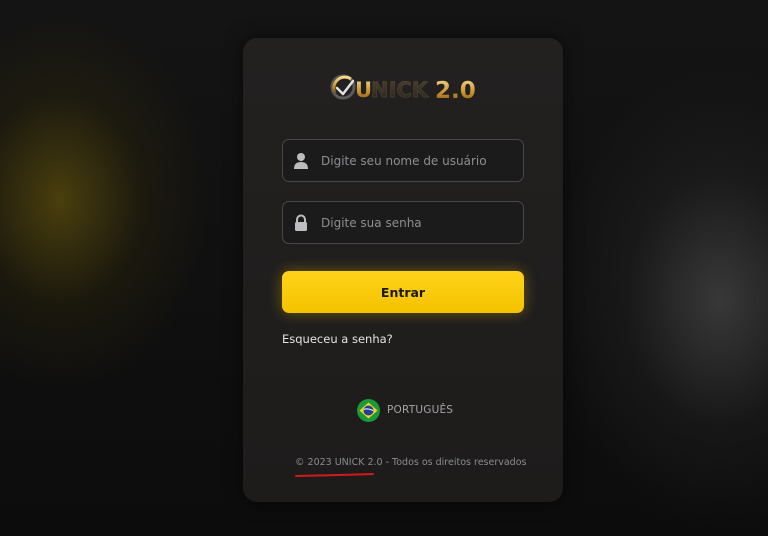 Image resolution: width=768 pixels, height=536 pixels. I want to click on logo-text-u: U, so click(363, 90).